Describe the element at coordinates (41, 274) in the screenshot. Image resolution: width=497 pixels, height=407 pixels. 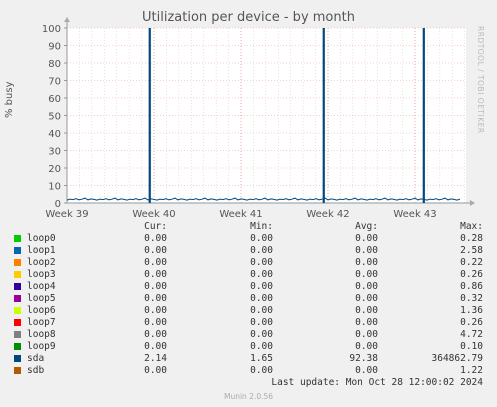
I see `legend-name: loop3` at that location.